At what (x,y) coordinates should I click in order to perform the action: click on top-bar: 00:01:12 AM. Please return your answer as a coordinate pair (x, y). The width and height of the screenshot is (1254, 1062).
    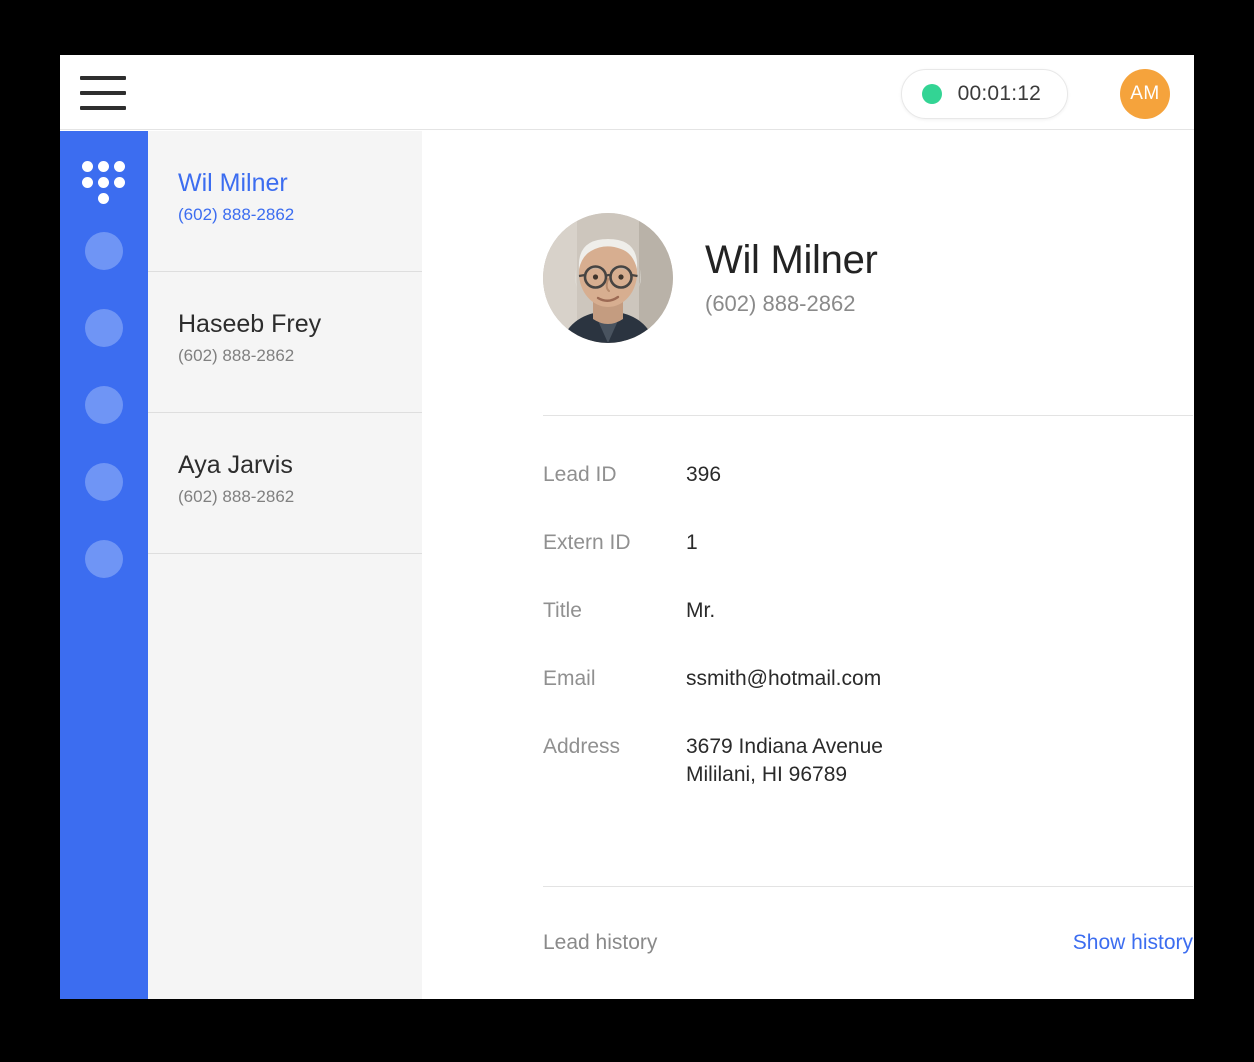
    Looking at the image, I should click on (627, 92).